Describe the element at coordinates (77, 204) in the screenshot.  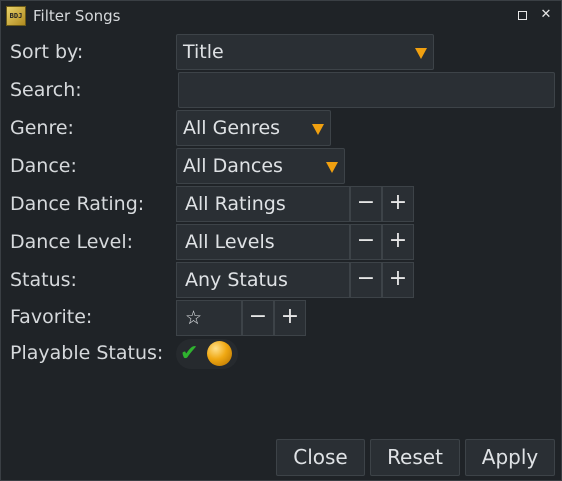
I see `dance-rating-label: Dance Rating:` at that location.